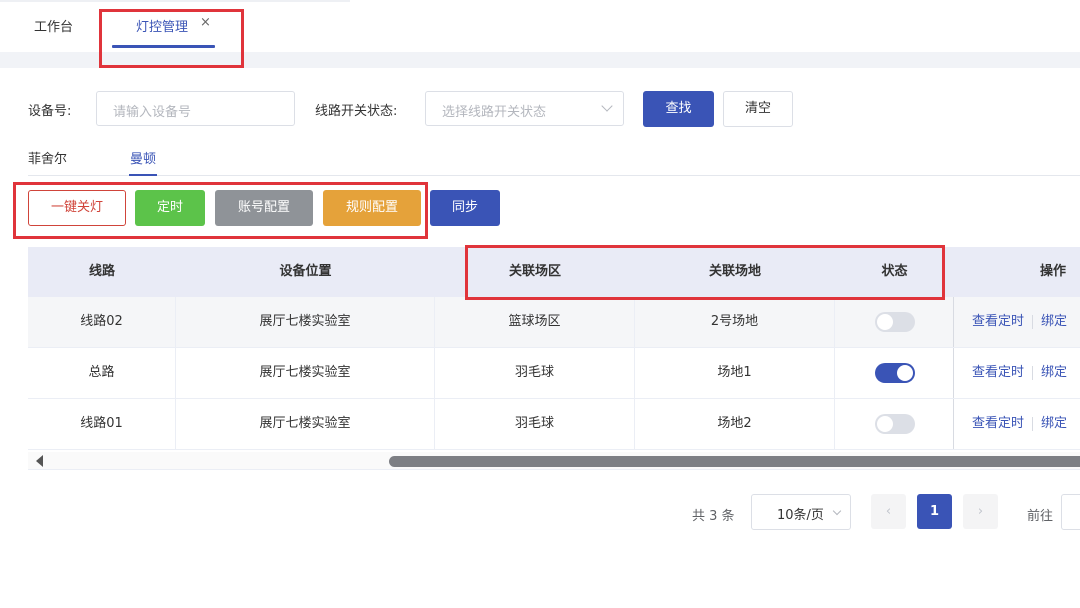 This screenshot has width=1080, height=608. I want to click on device-number-placeholder: 请输入设备号, so click(152, 112).